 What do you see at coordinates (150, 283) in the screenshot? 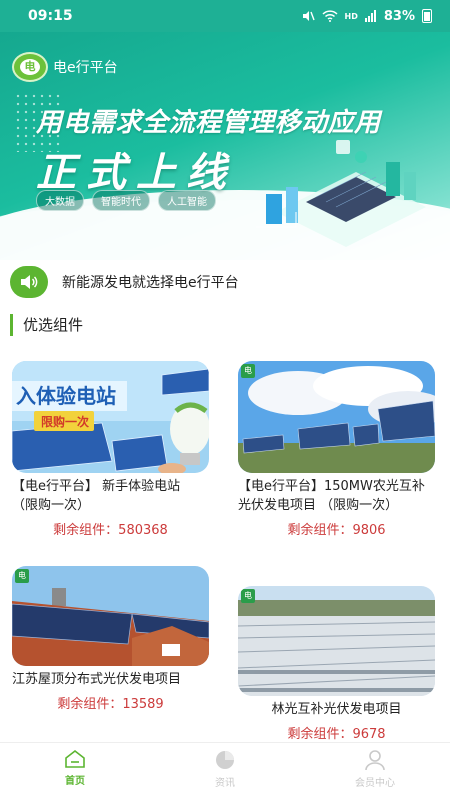
I see `announcement-text: 新能源发电就选择电e行平台` at bounding box center [150, 283].